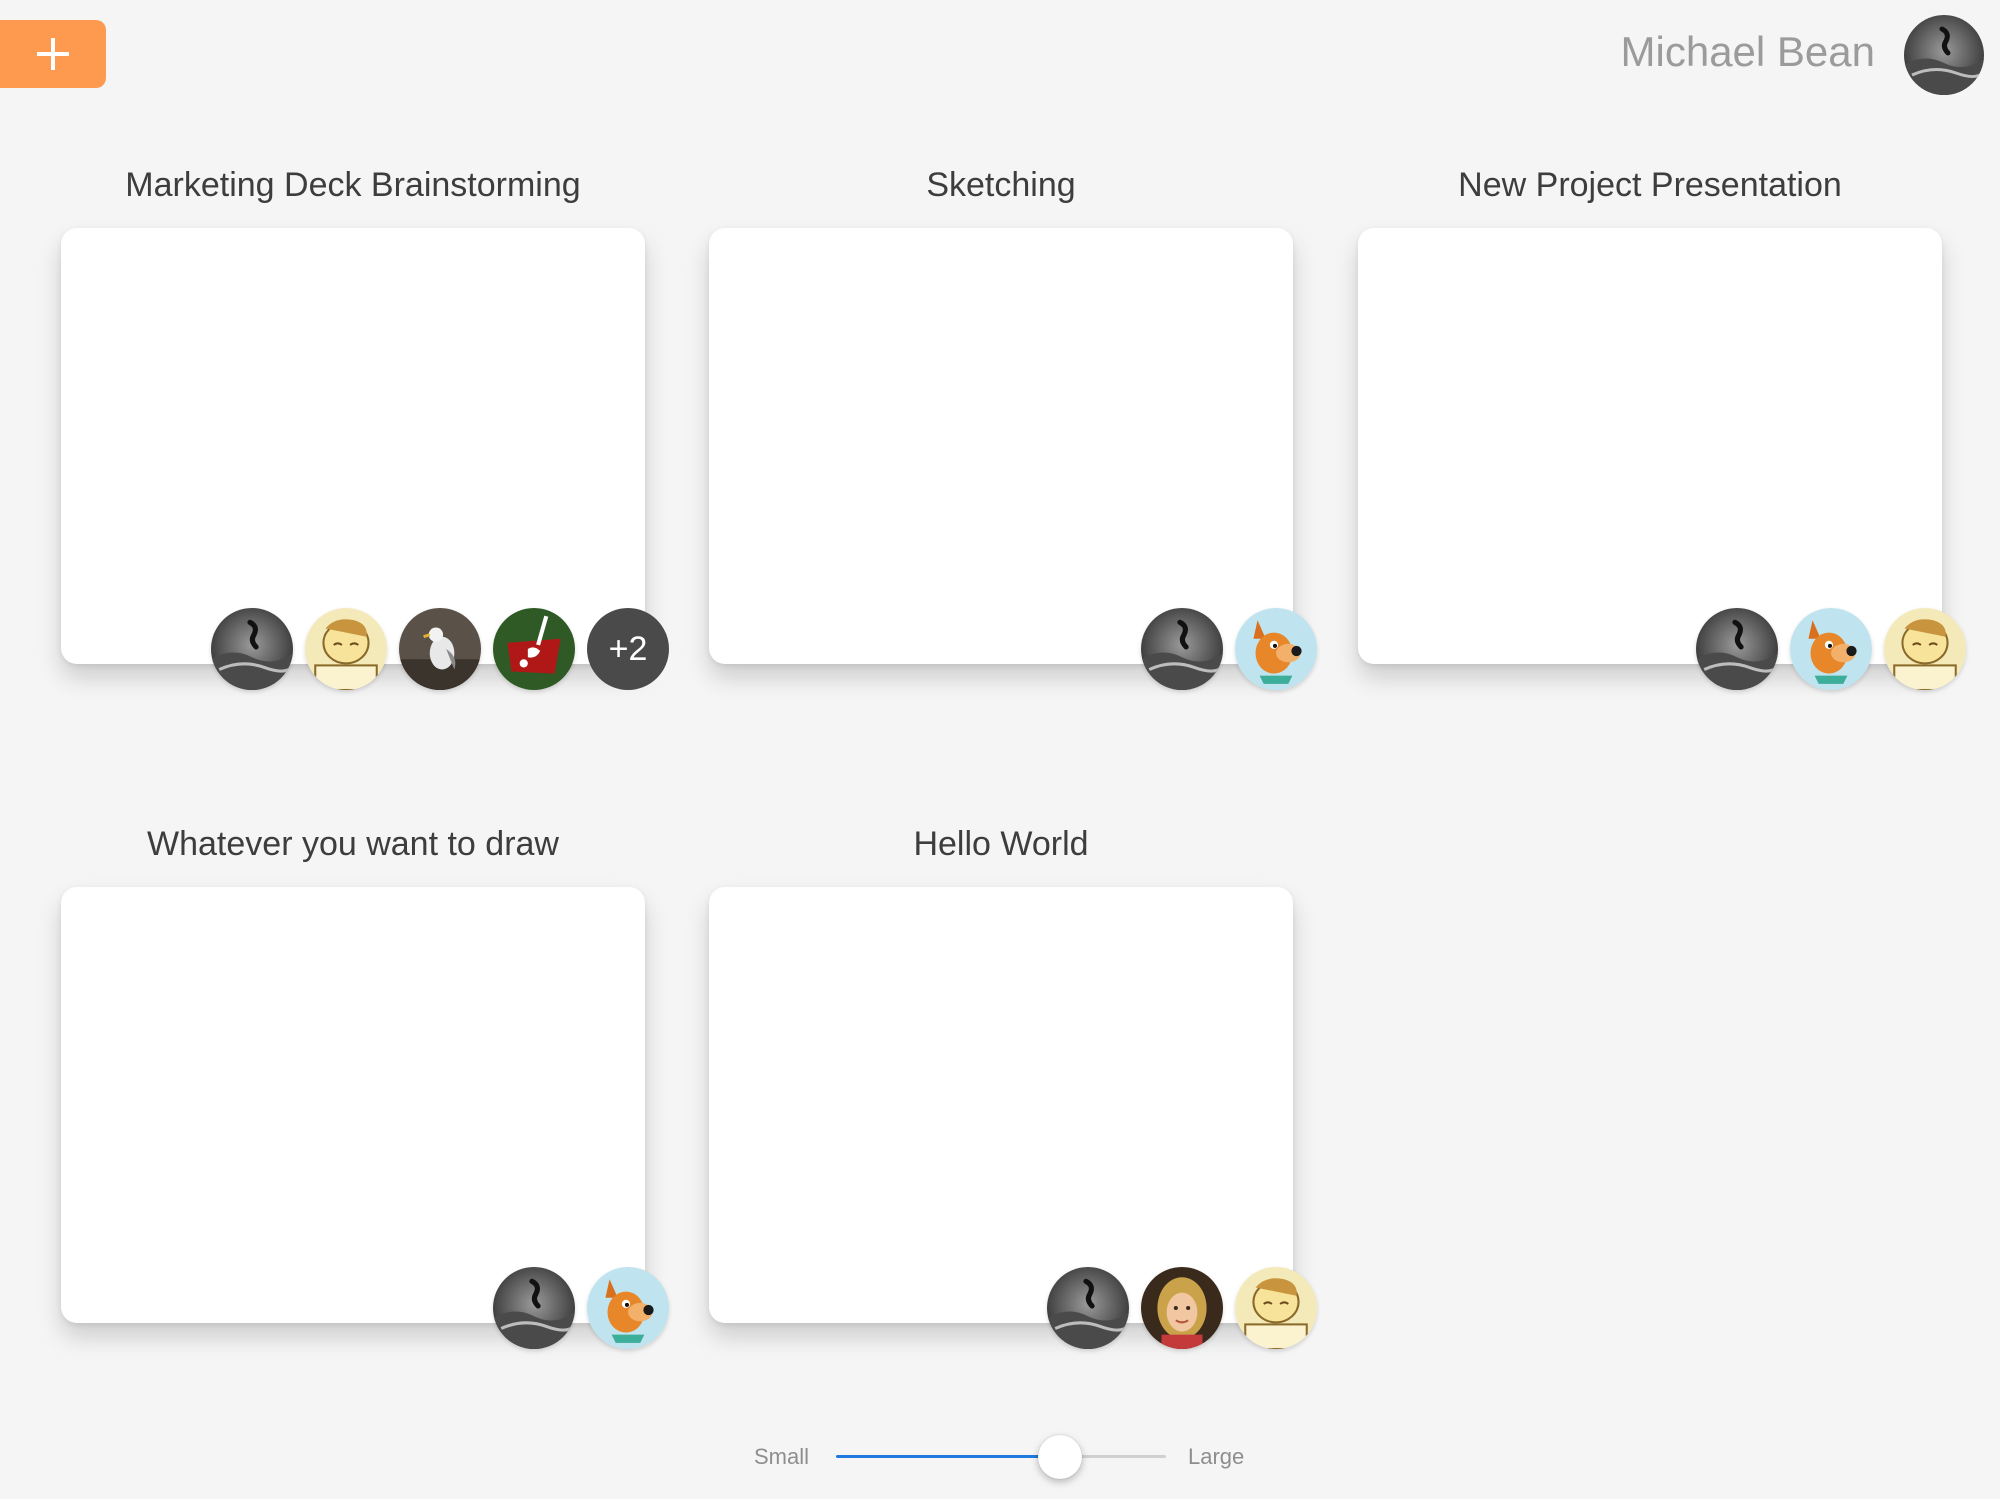  What do you see at coordinates (1944, 55) in the screenshot?
I see `user-avatar` at bounding box center [1944, 55].